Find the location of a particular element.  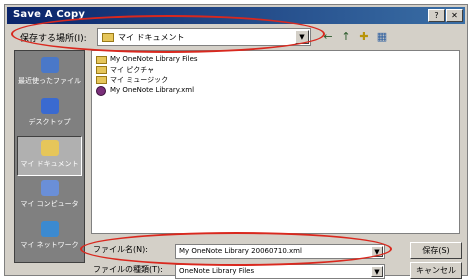

filetype-label: ファイルの種類(T): is located at coordinates (128, 269).